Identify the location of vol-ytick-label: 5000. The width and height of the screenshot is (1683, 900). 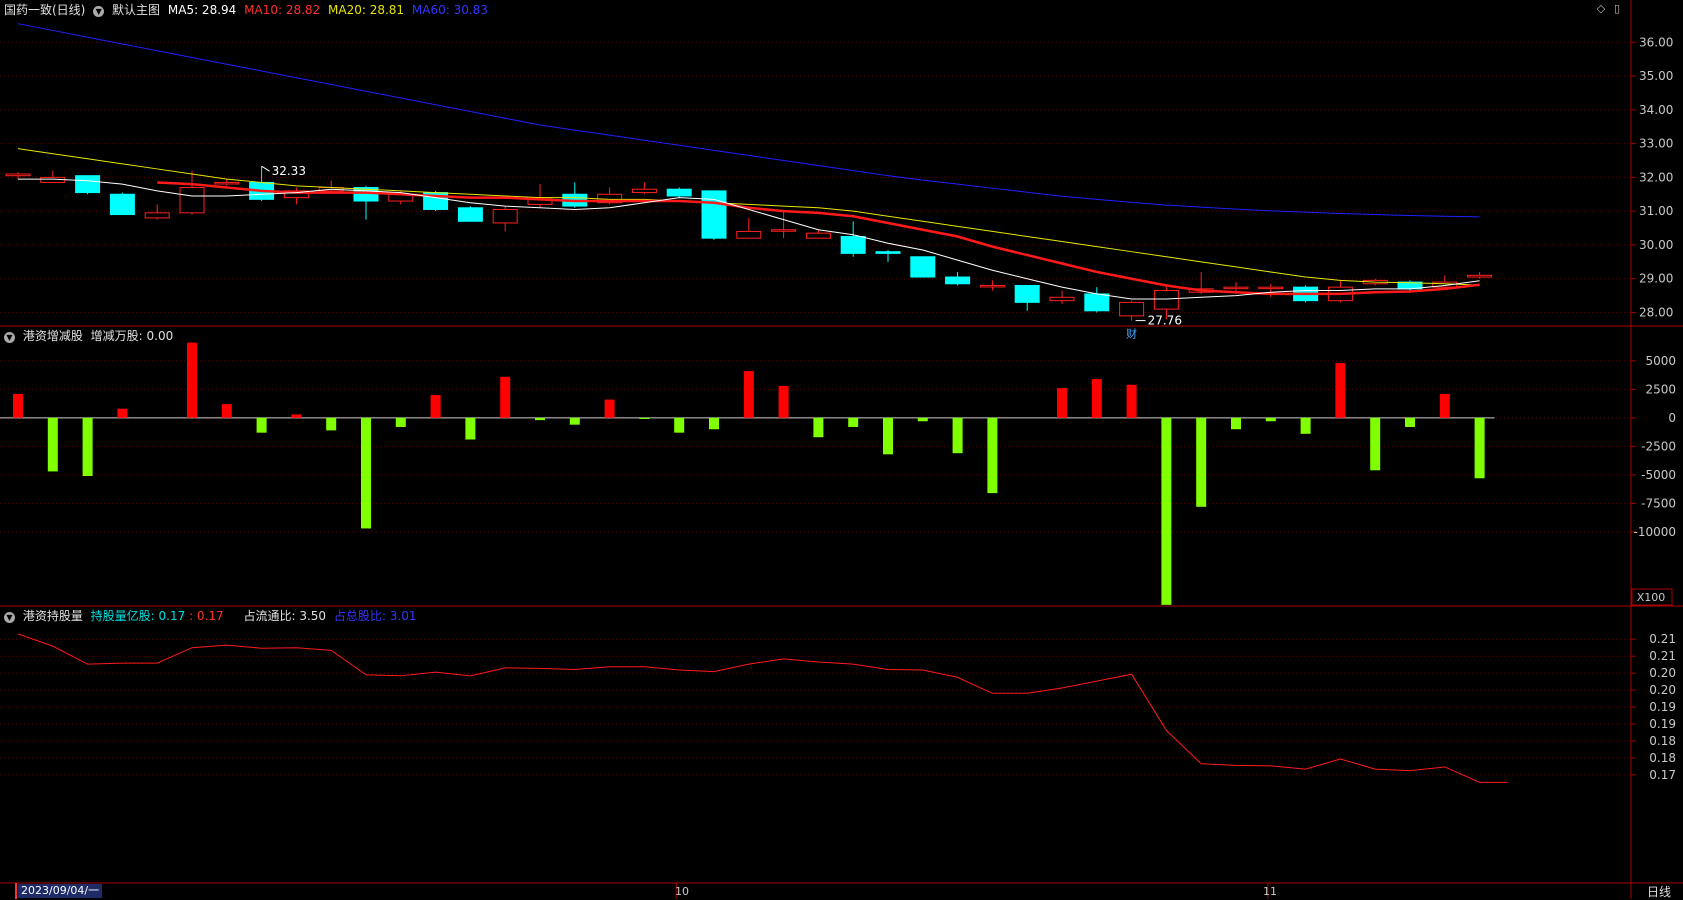
(1660, 361).